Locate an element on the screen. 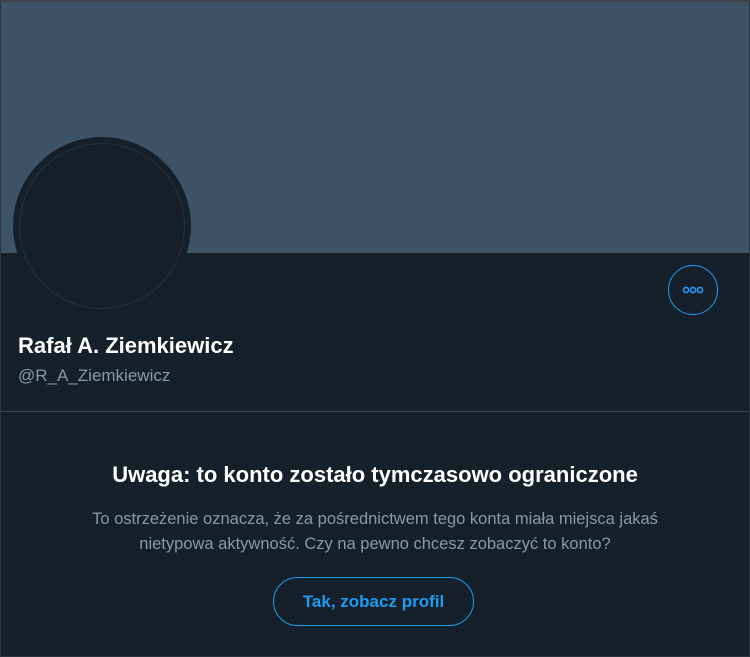  divider is located at coordinates (375, 411).